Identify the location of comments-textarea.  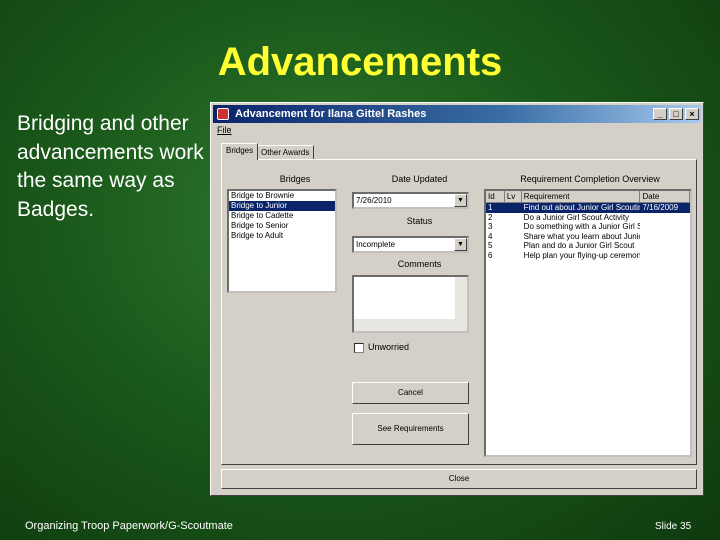
(410, 304).